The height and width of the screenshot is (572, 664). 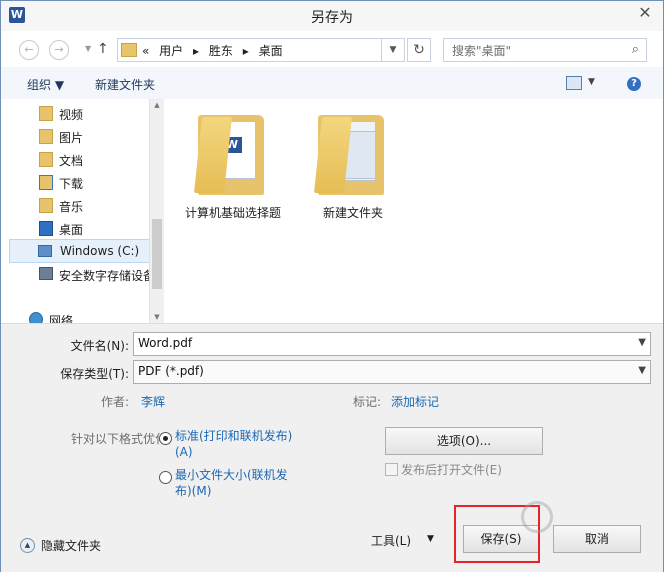 I want to click on breadcrumb-overflow: «, so click(x=145, y=51).